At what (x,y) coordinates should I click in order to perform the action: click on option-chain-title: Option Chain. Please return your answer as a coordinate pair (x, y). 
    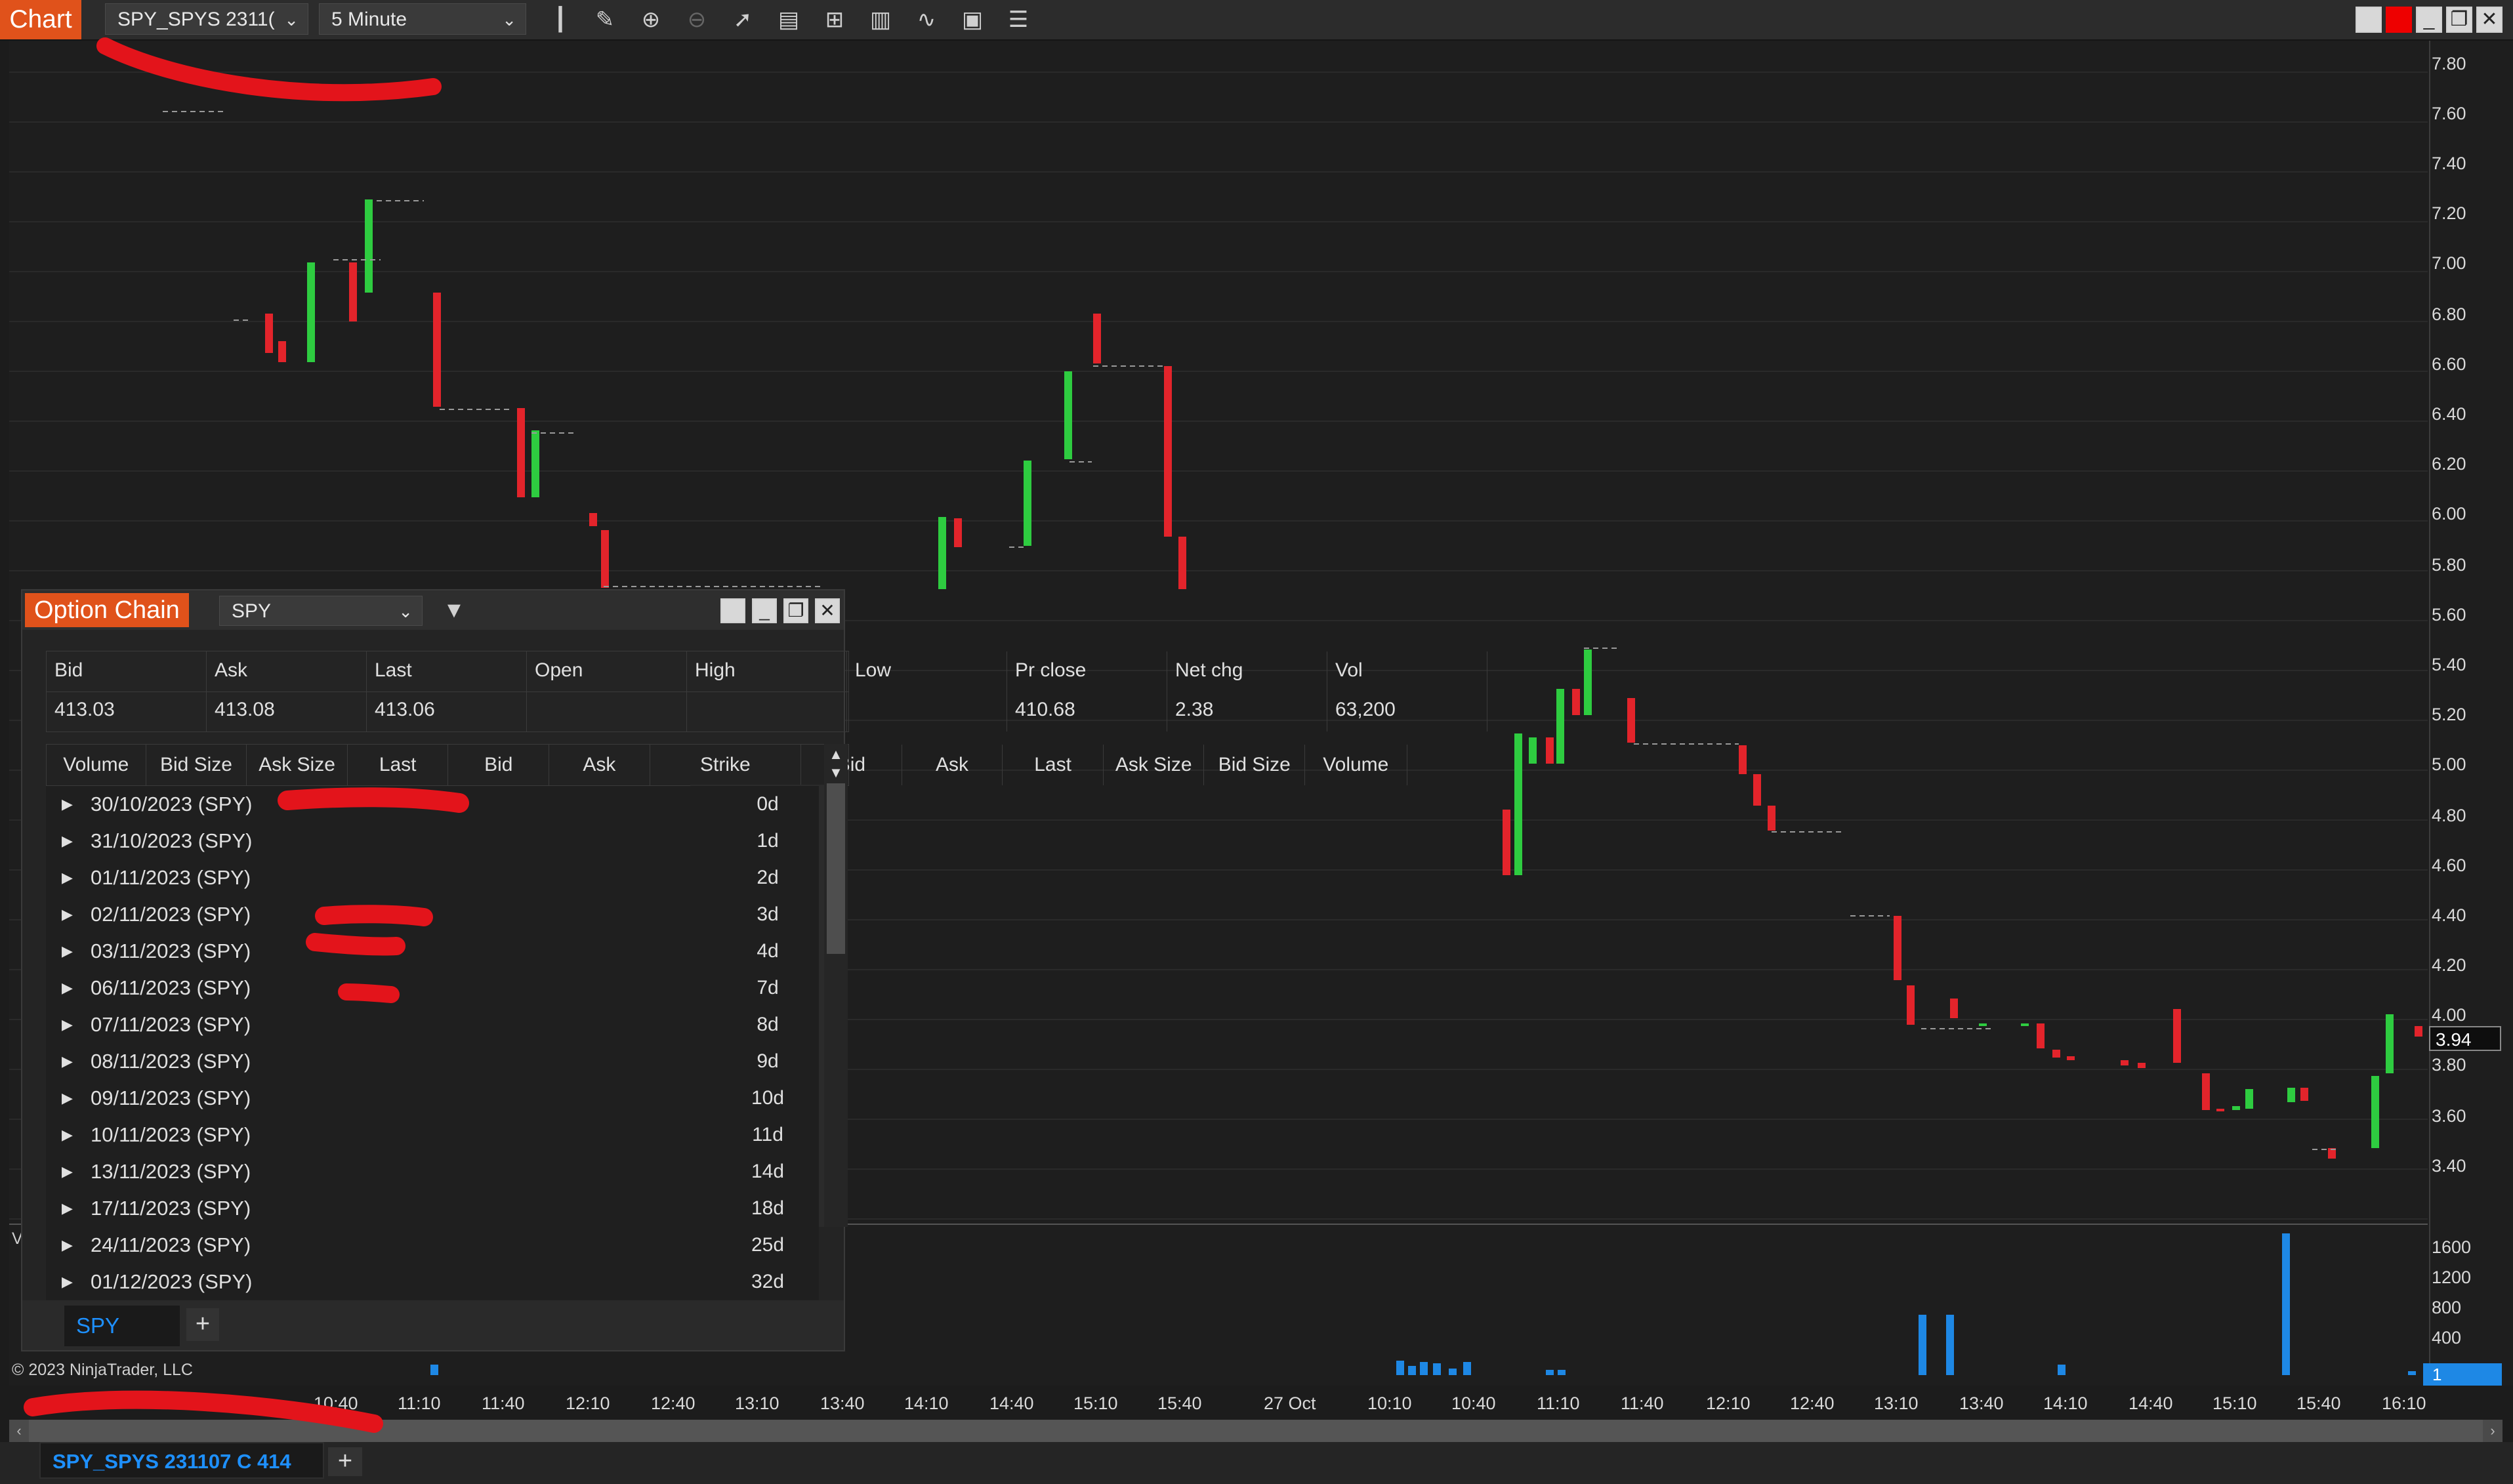
    Looking at the image, I should click on (107, 610).